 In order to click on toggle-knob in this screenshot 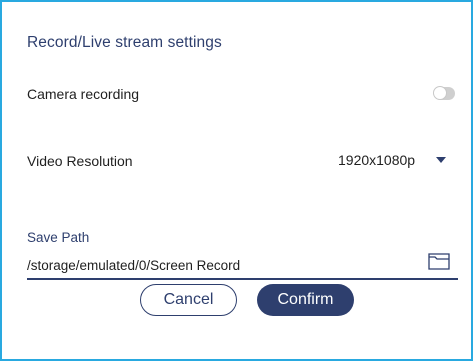, I will do `click(440, 93)`.